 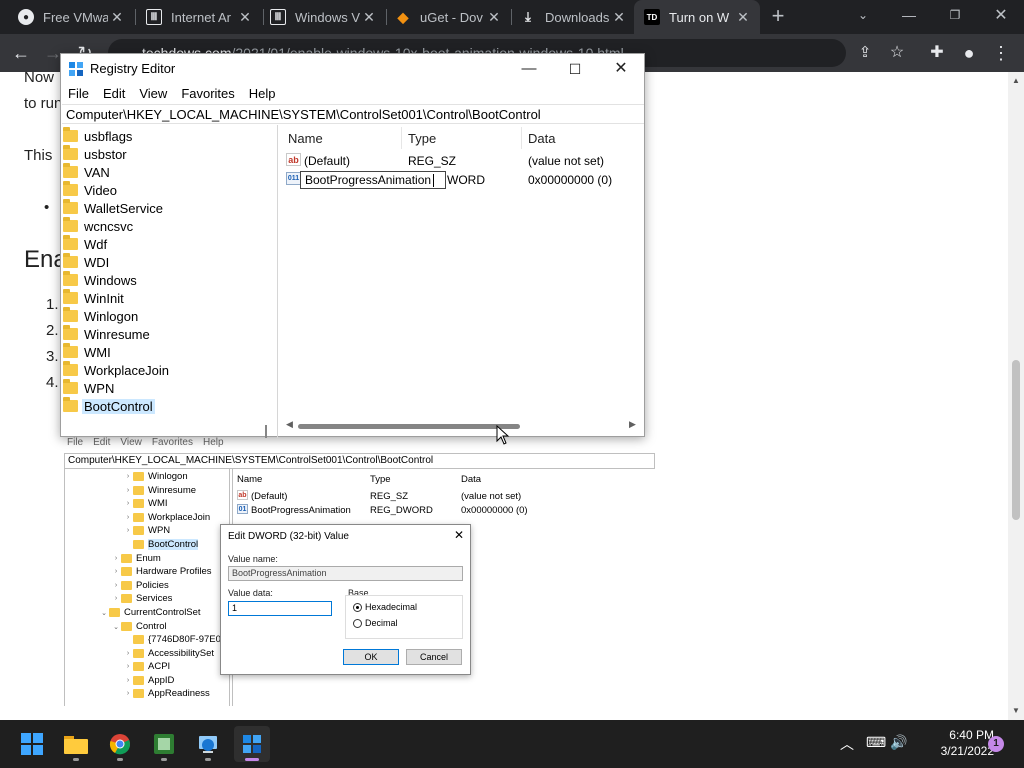 I want to click on menu-help: Help, so click(x=262, y=94).